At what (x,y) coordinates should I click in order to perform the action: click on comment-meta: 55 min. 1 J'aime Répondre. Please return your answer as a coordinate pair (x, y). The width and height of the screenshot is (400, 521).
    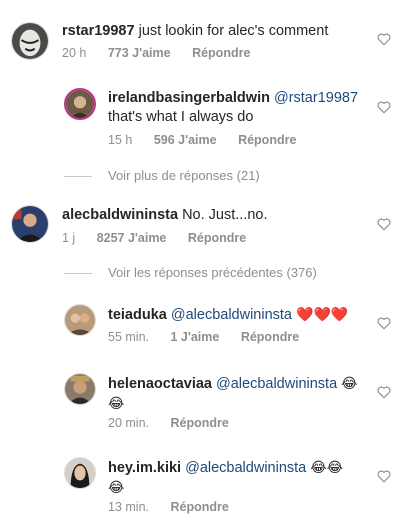
    Looking at the image, I should click on (212, 337).